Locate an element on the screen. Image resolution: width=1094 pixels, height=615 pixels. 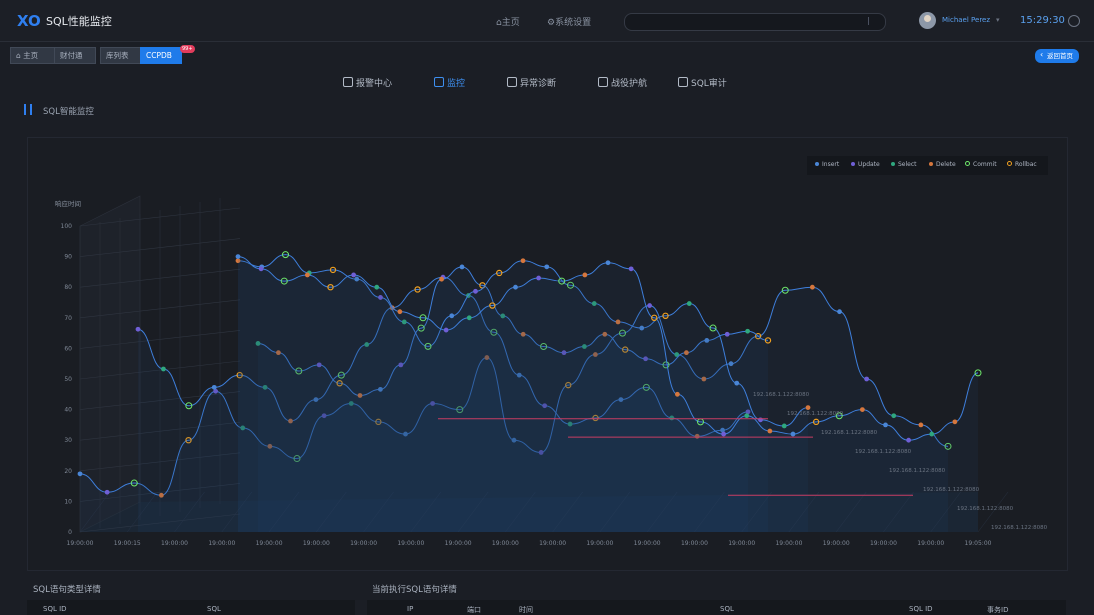
svg-text: XO is located at coordinates (29, 20).